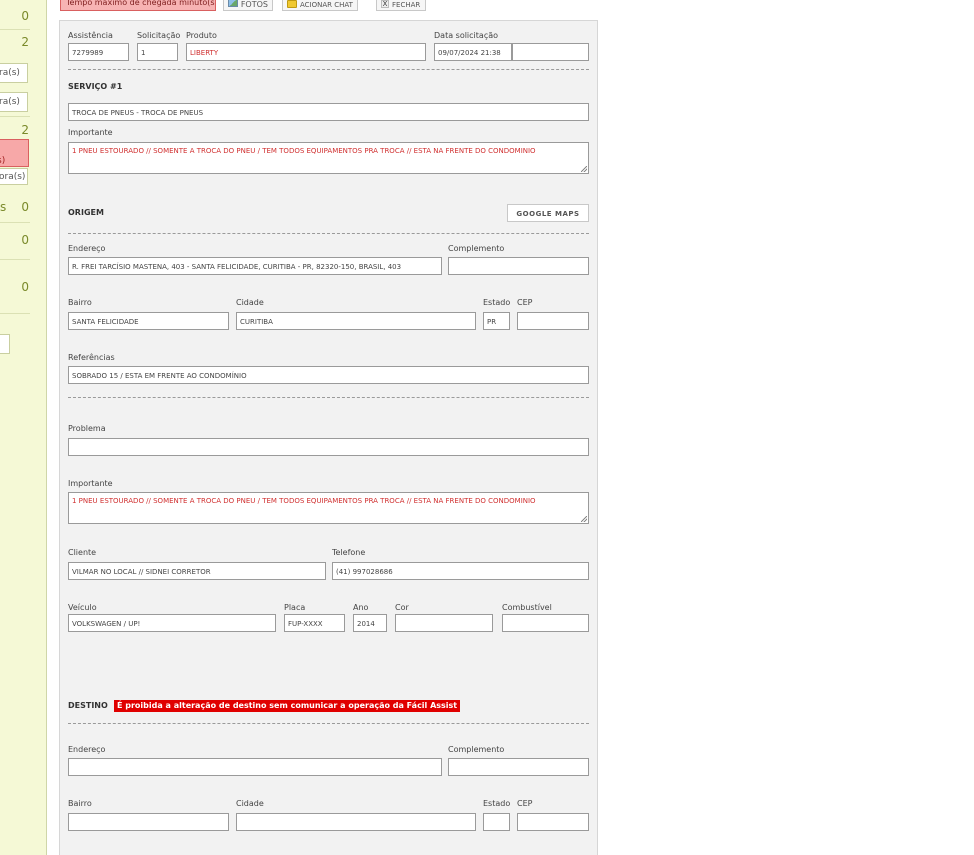 Image resolution: width=974 pixels, height=855 pixels. Describe the element at coordinates (25, 42) in the screenshot. I see `sidebar-count-2: 2` at that location.